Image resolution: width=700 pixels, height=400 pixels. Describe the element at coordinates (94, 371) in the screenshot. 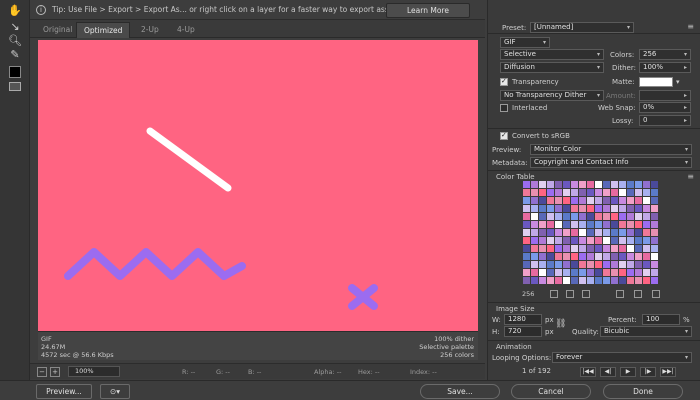

I see `zoom-level-select: 100%` at that location.